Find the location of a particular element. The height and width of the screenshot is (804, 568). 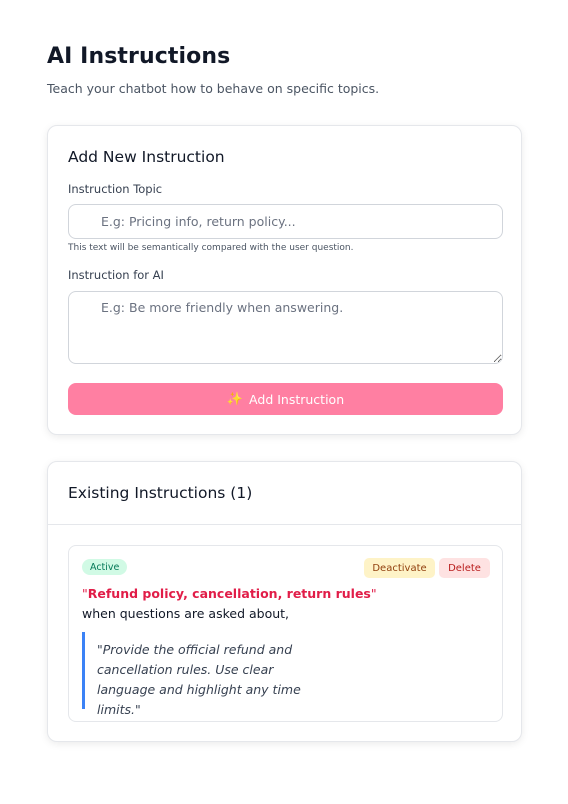

status-badge: Active is located at coordinates (105, 567).